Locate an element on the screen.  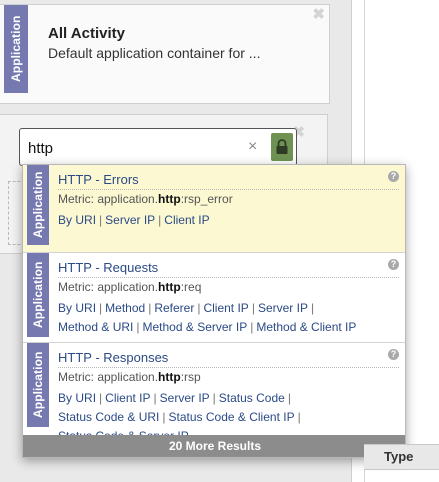
clear-search-icon: × is located at coordinates (252, 147).